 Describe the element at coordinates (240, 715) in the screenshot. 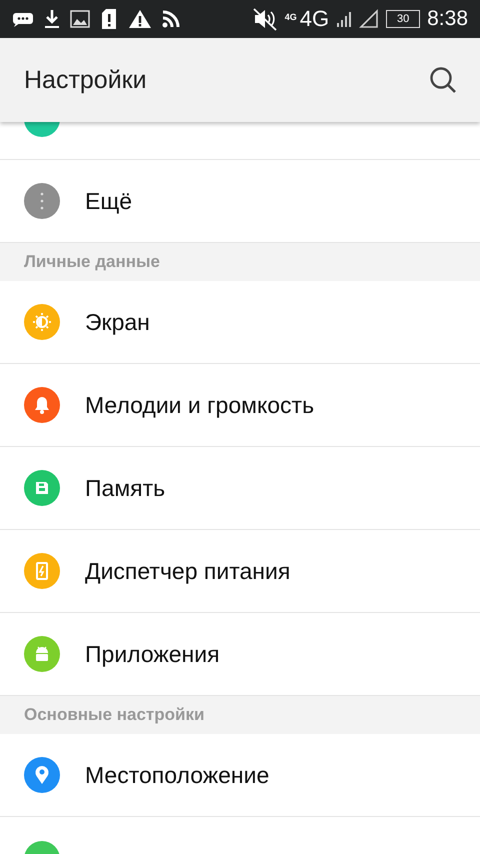

I see `section-header: Основные настройки` at that location.